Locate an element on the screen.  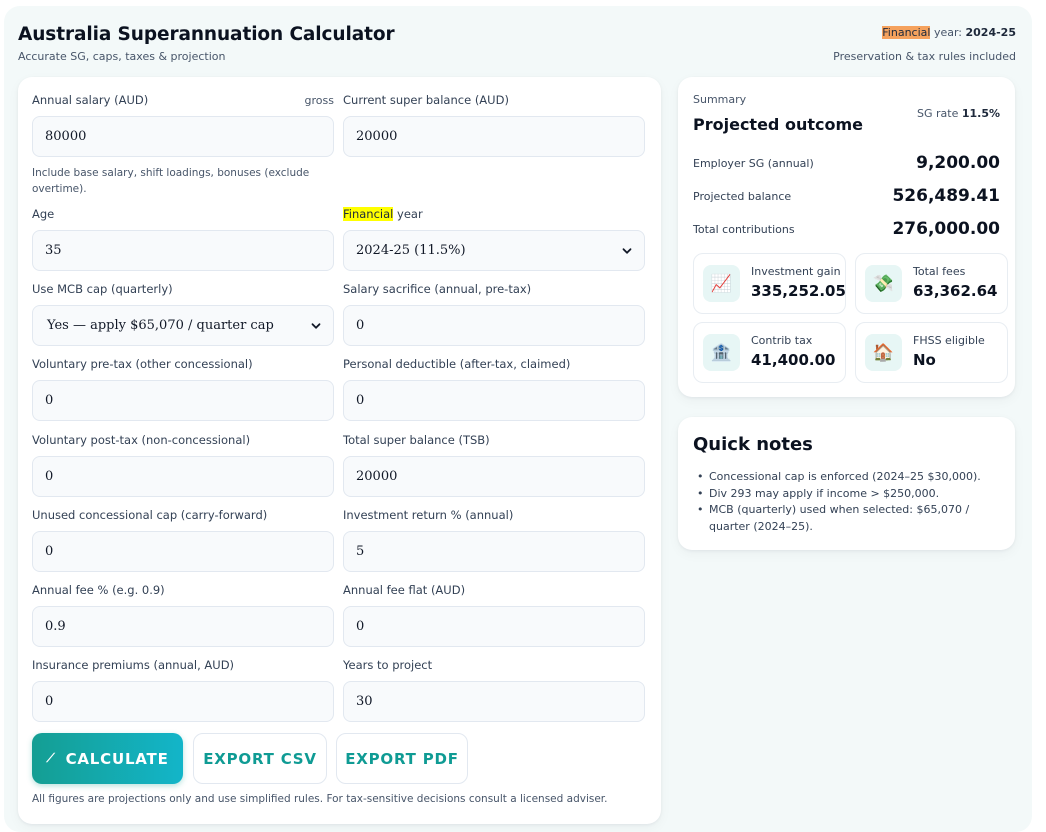
summary-row-total-contributions: Total contributions 276,000.00 is located at coordinates (846, 229).